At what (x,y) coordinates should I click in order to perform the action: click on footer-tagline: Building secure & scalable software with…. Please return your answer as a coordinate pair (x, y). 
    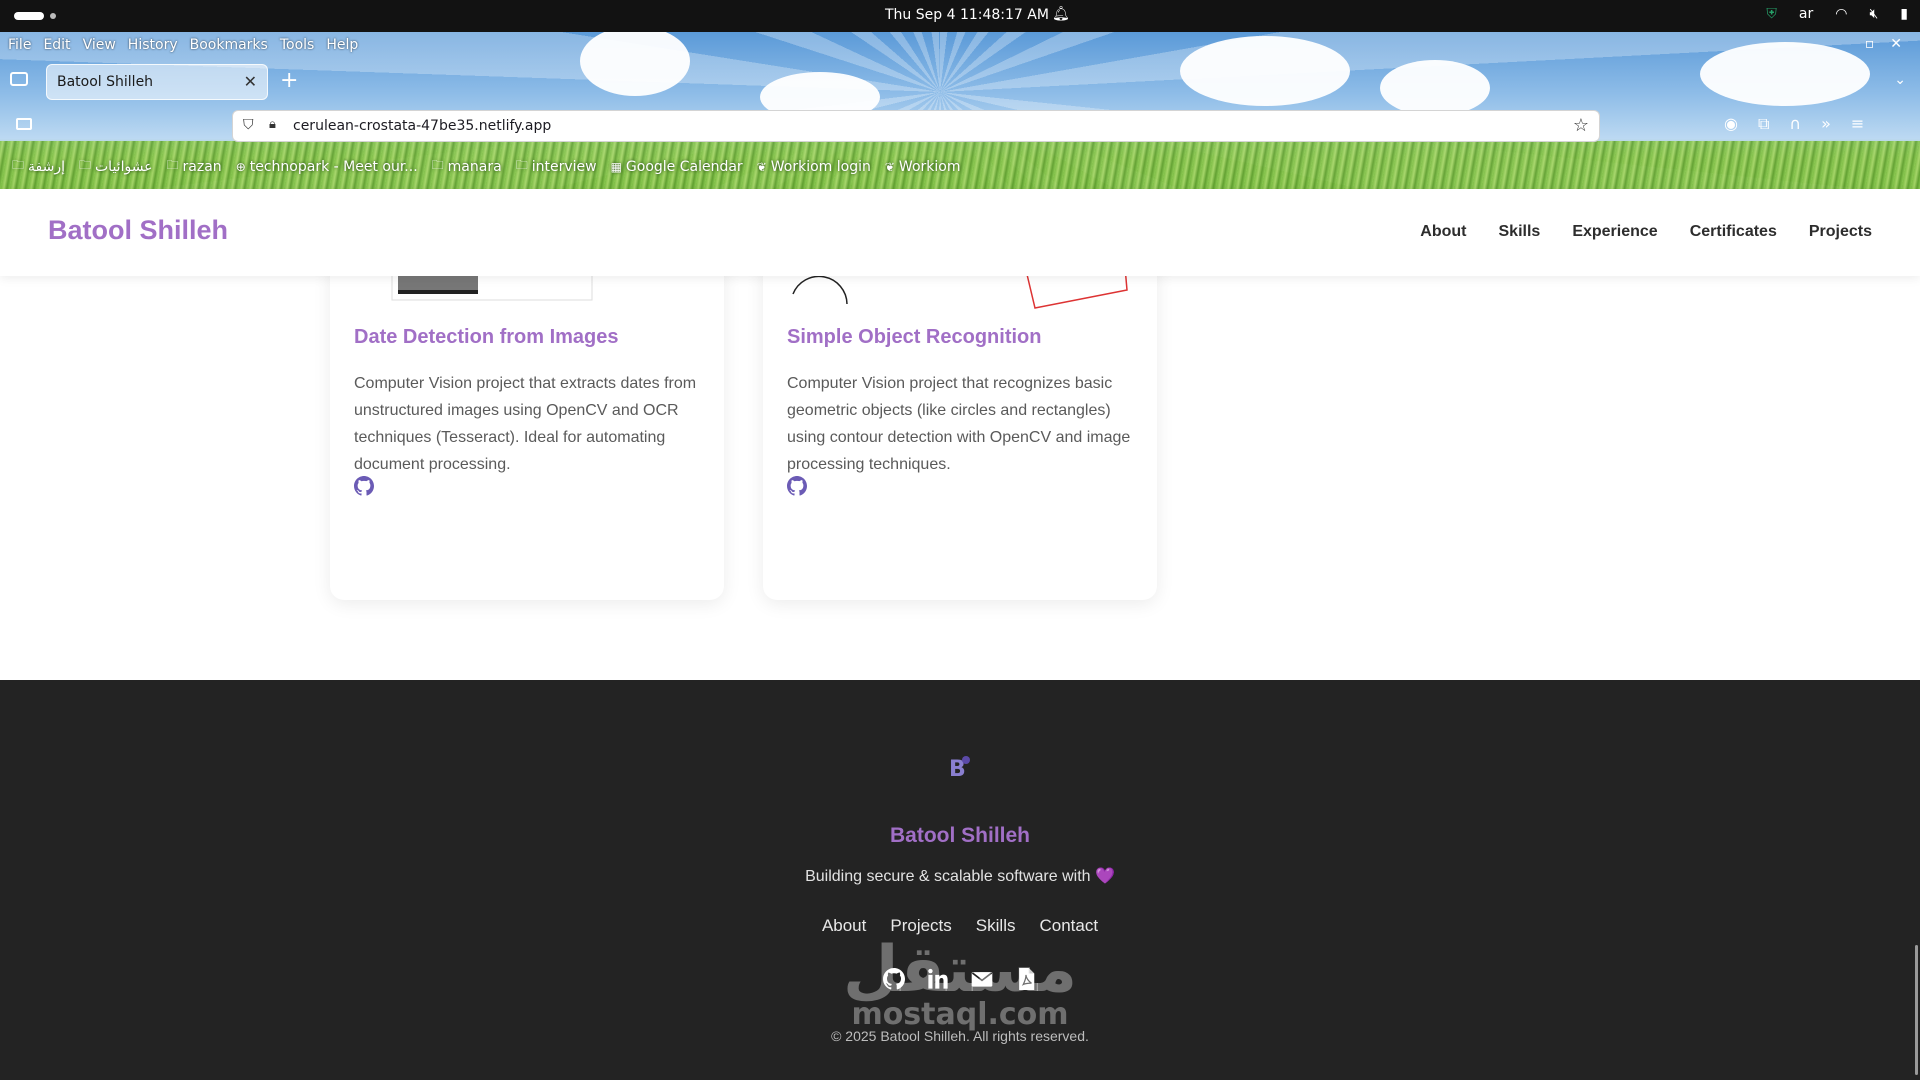
    Looking at the image, I should click on (960, 876).